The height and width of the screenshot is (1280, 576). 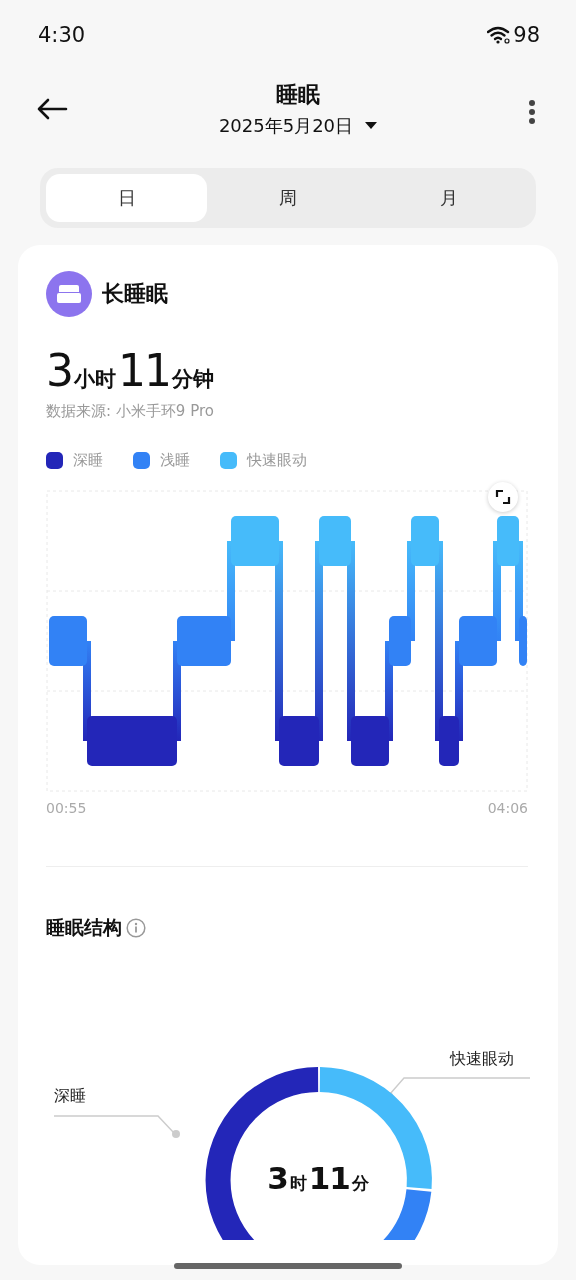 What do you see at coordinates (329, 1178) in the screenshot?
I see `total-value: 11` at bounding box center [329, 1178].